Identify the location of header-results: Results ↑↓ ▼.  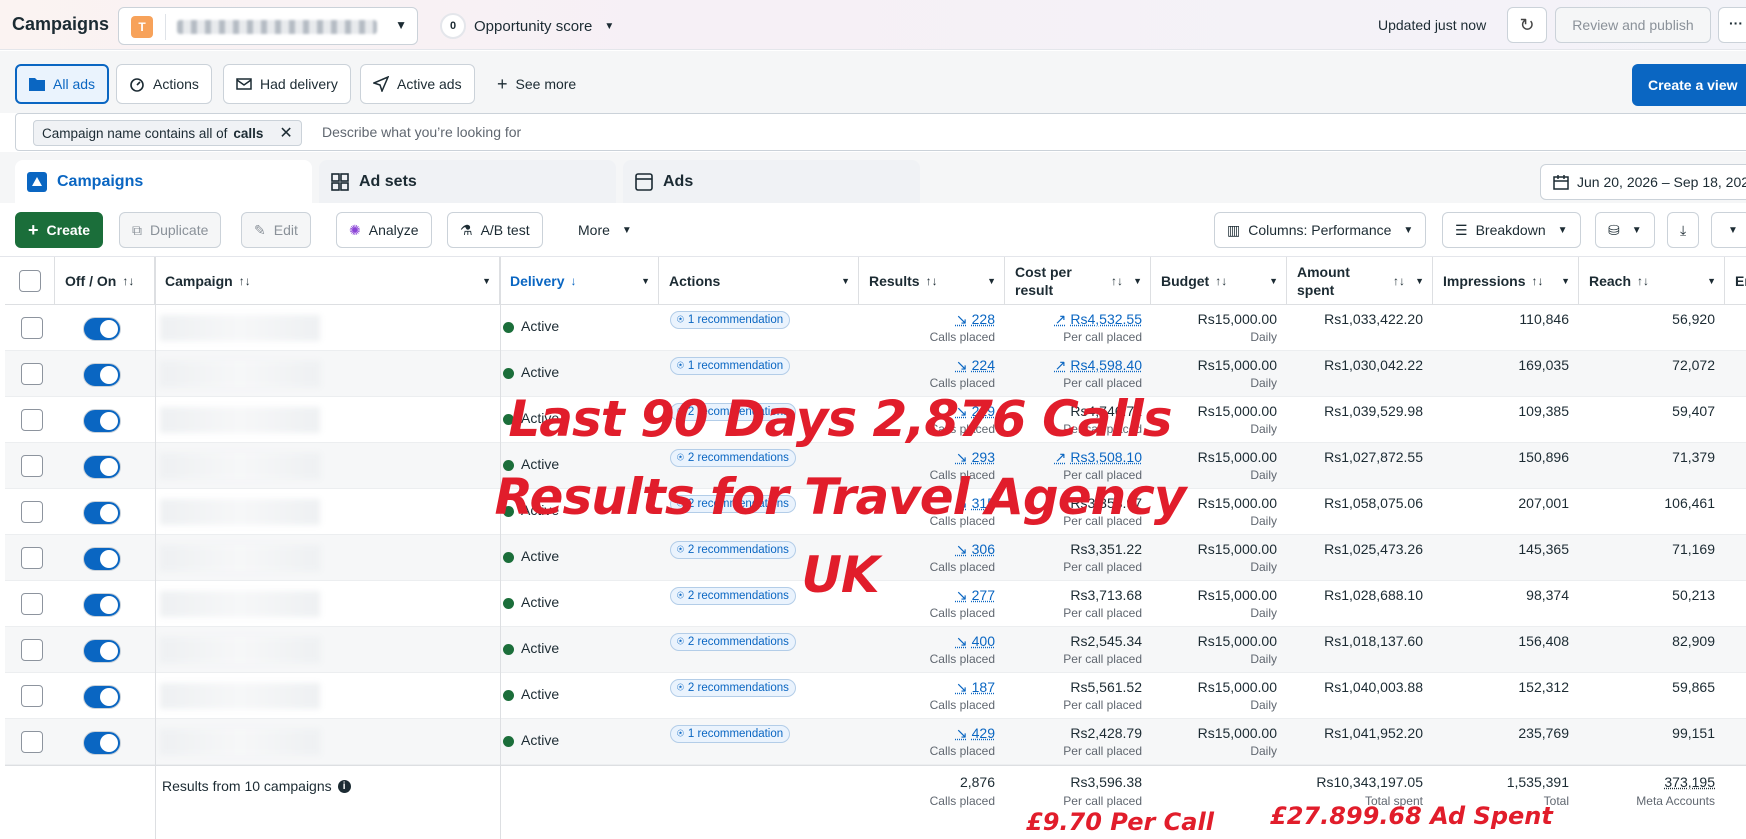
(932, 281).